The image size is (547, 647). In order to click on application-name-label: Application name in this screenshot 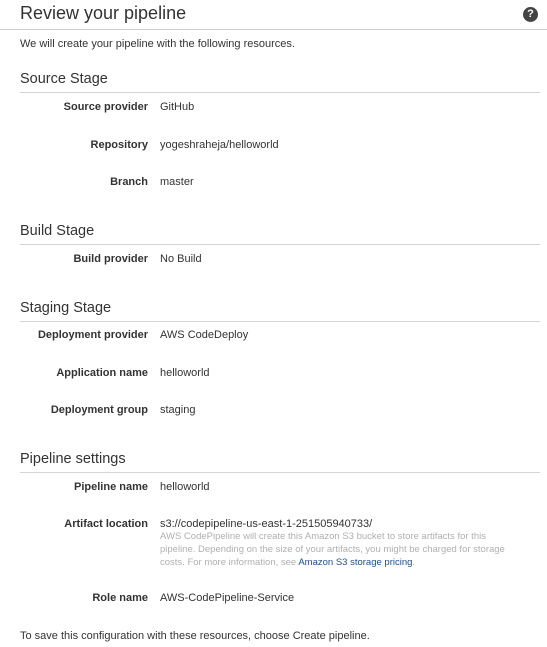, I will do `click(102, 373)`.